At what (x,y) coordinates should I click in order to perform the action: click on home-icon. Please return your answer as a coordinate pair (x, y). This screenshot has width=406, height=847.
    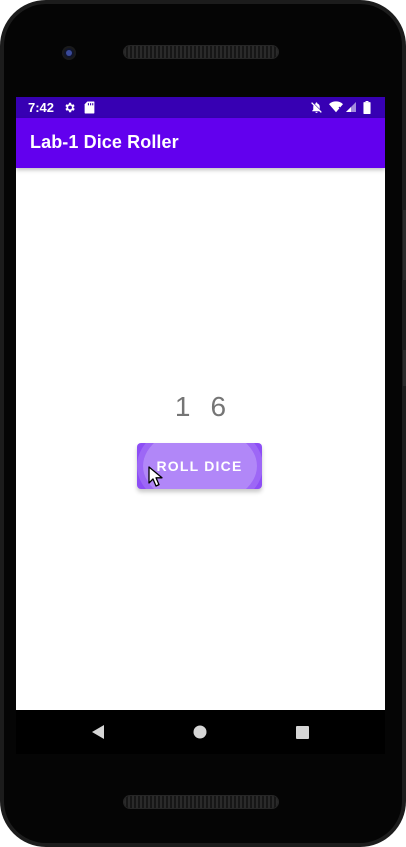
    Looking at the image, I should click on (200, 732).